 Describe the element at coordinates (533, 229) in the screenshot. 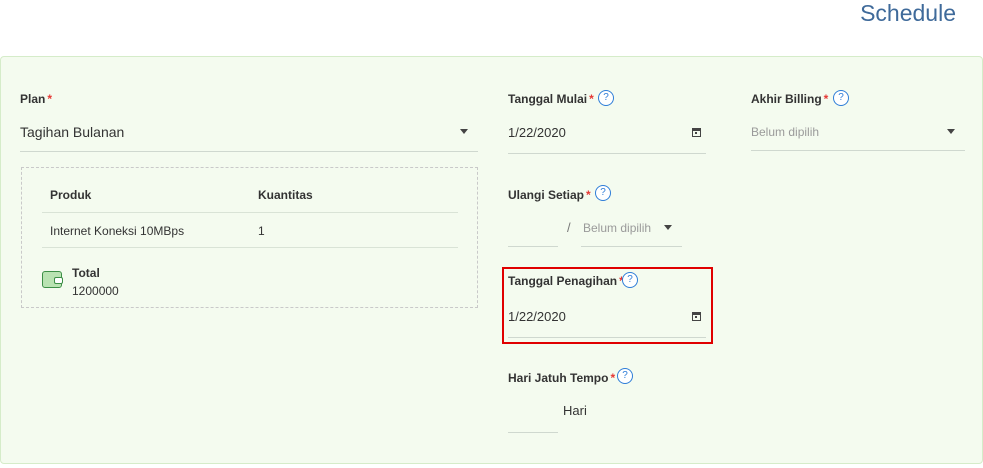

I see `ulangi-setiap-number-input` at that location.